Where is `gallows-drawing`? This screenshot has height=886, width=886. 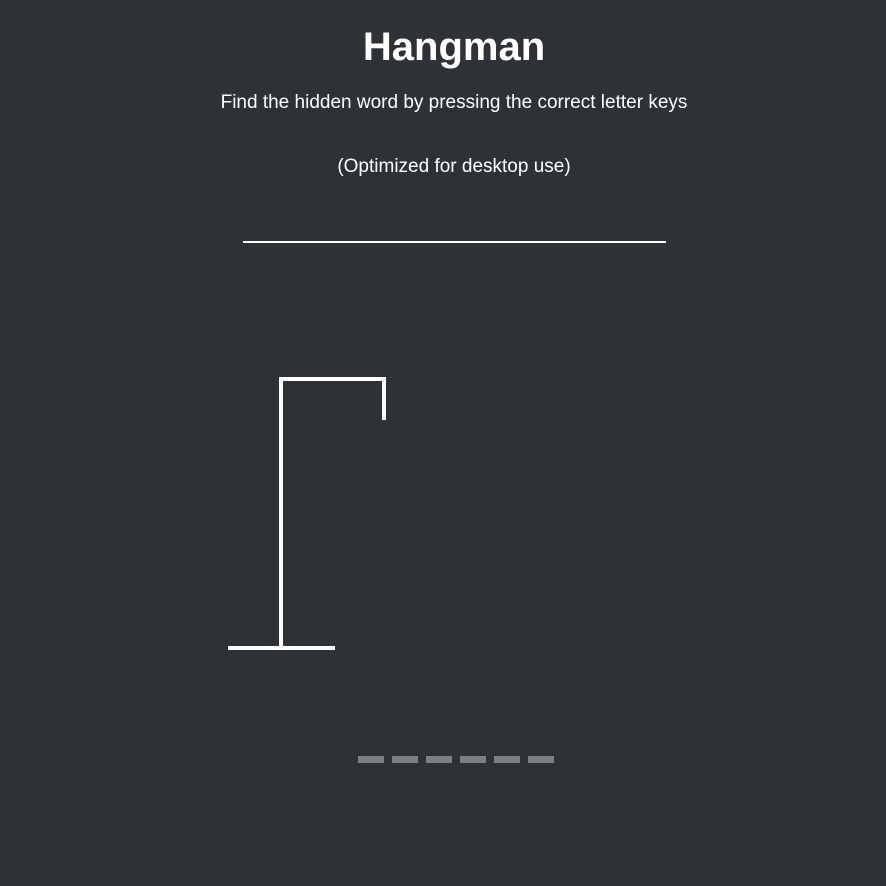 gallows-drawing is located at coordinates (307, 513).